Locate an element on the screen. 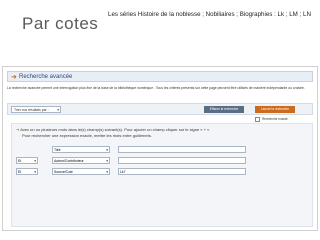 The image size is (320, 240). search-row: Et ▾ Auteur/Contributeur ▾ is located at coordinates (131, 160).